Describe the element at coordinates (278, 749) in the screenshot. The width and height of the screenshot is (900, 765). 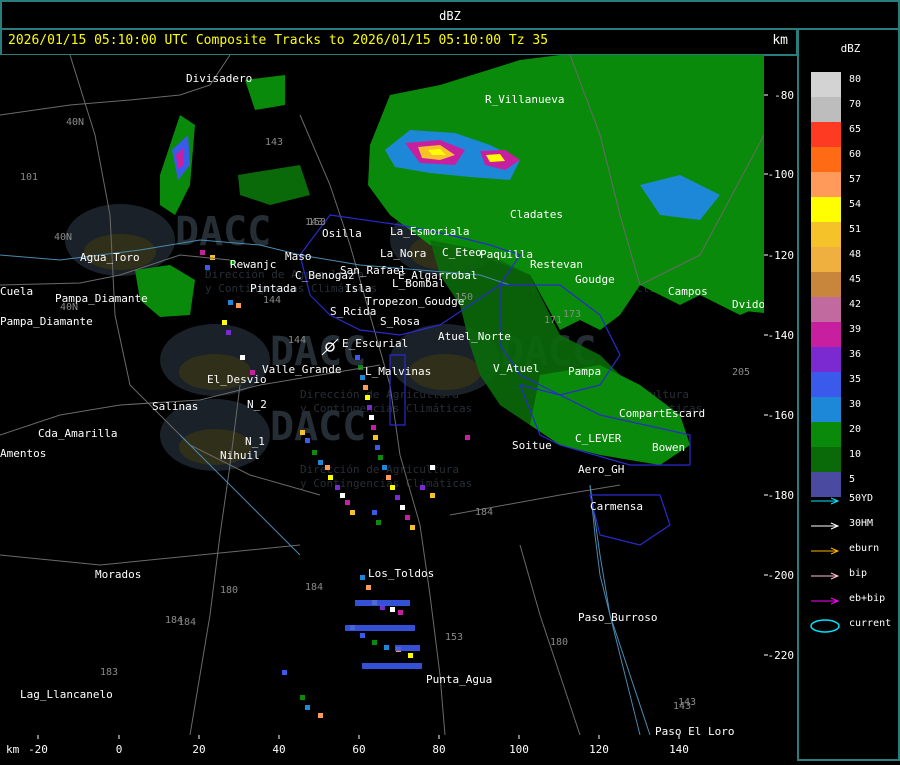
I see `x-tick-label: 40` at that location.